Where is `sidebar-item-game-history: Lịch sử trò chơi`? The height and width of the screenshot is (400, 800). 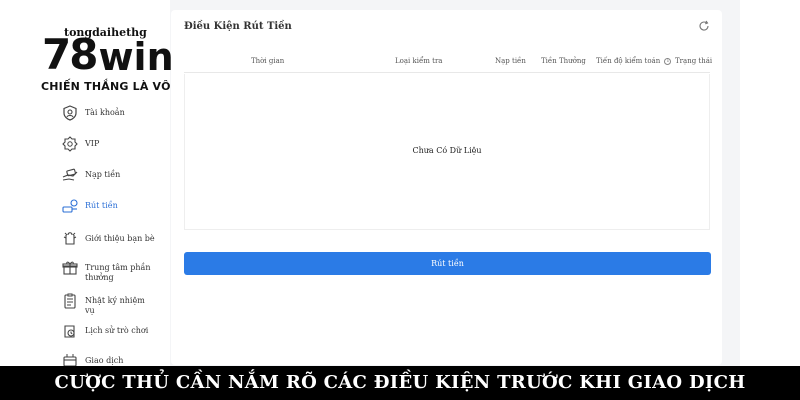 sidebar-item-game-history: Lịch sử trò chơi is located at coordinates (105, 331).